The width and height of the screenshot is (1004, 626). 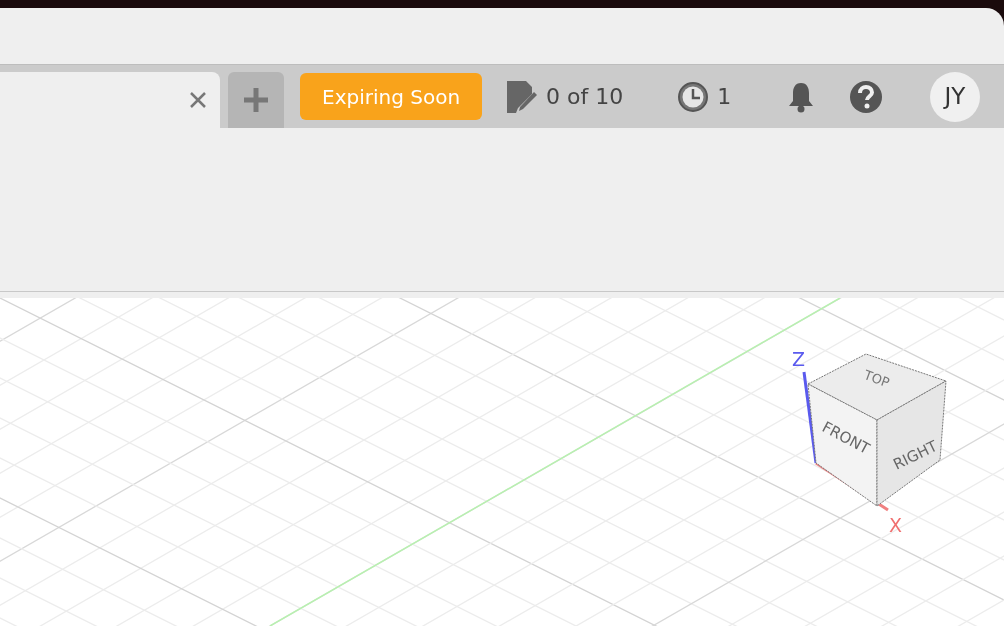 What do you see at coordinates (799, 359) in the screenshot?
I see `z-axis-label: Z` at bounding box center [799, 359].